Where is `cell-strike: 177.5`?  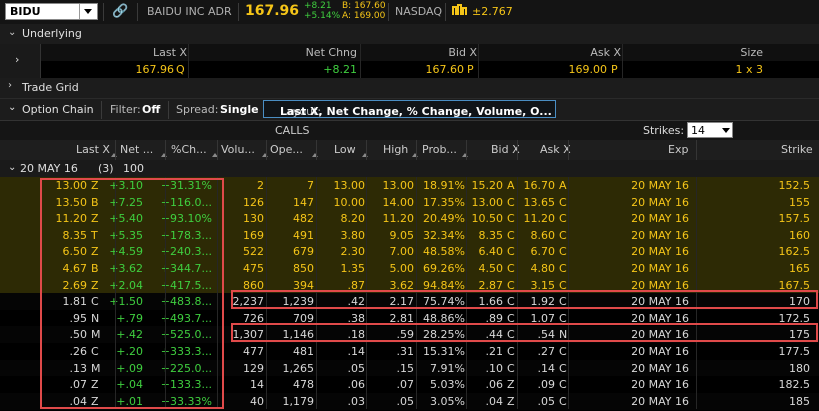
cell-strike: 177.5 is located at coordinates (794, 351).